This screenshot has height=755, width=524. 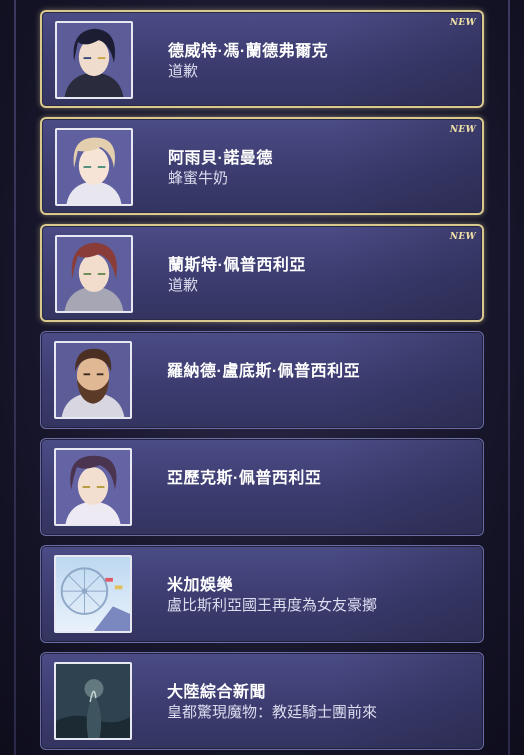 What do you see at coordinates (15, 377) in the screenshot?
I see `left-frame-line` at bounding box center [15, 377].